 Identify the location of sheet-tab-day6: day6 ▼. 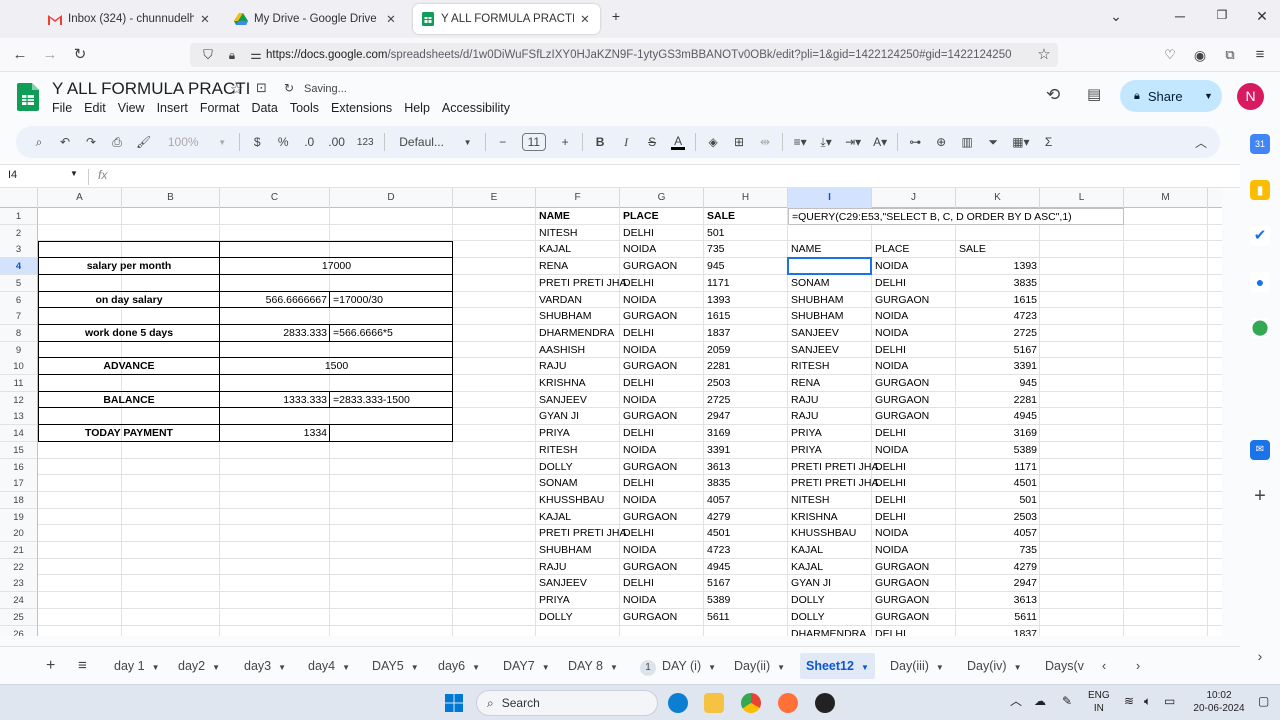
(459, 666).